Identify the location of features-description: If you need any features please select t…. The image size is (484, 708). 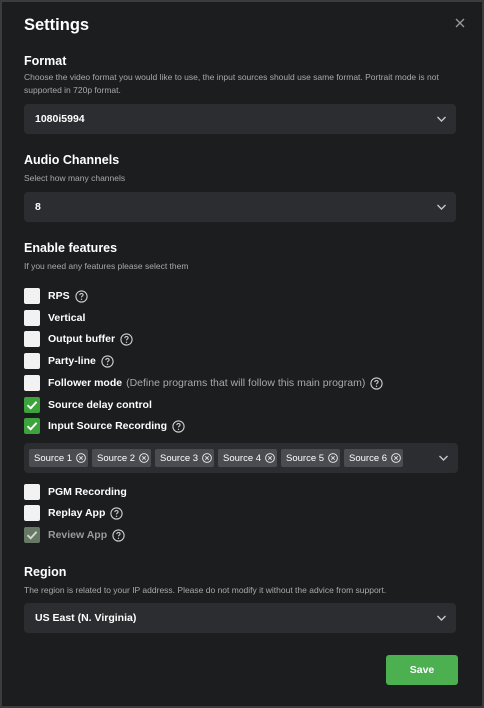
(106, 266).